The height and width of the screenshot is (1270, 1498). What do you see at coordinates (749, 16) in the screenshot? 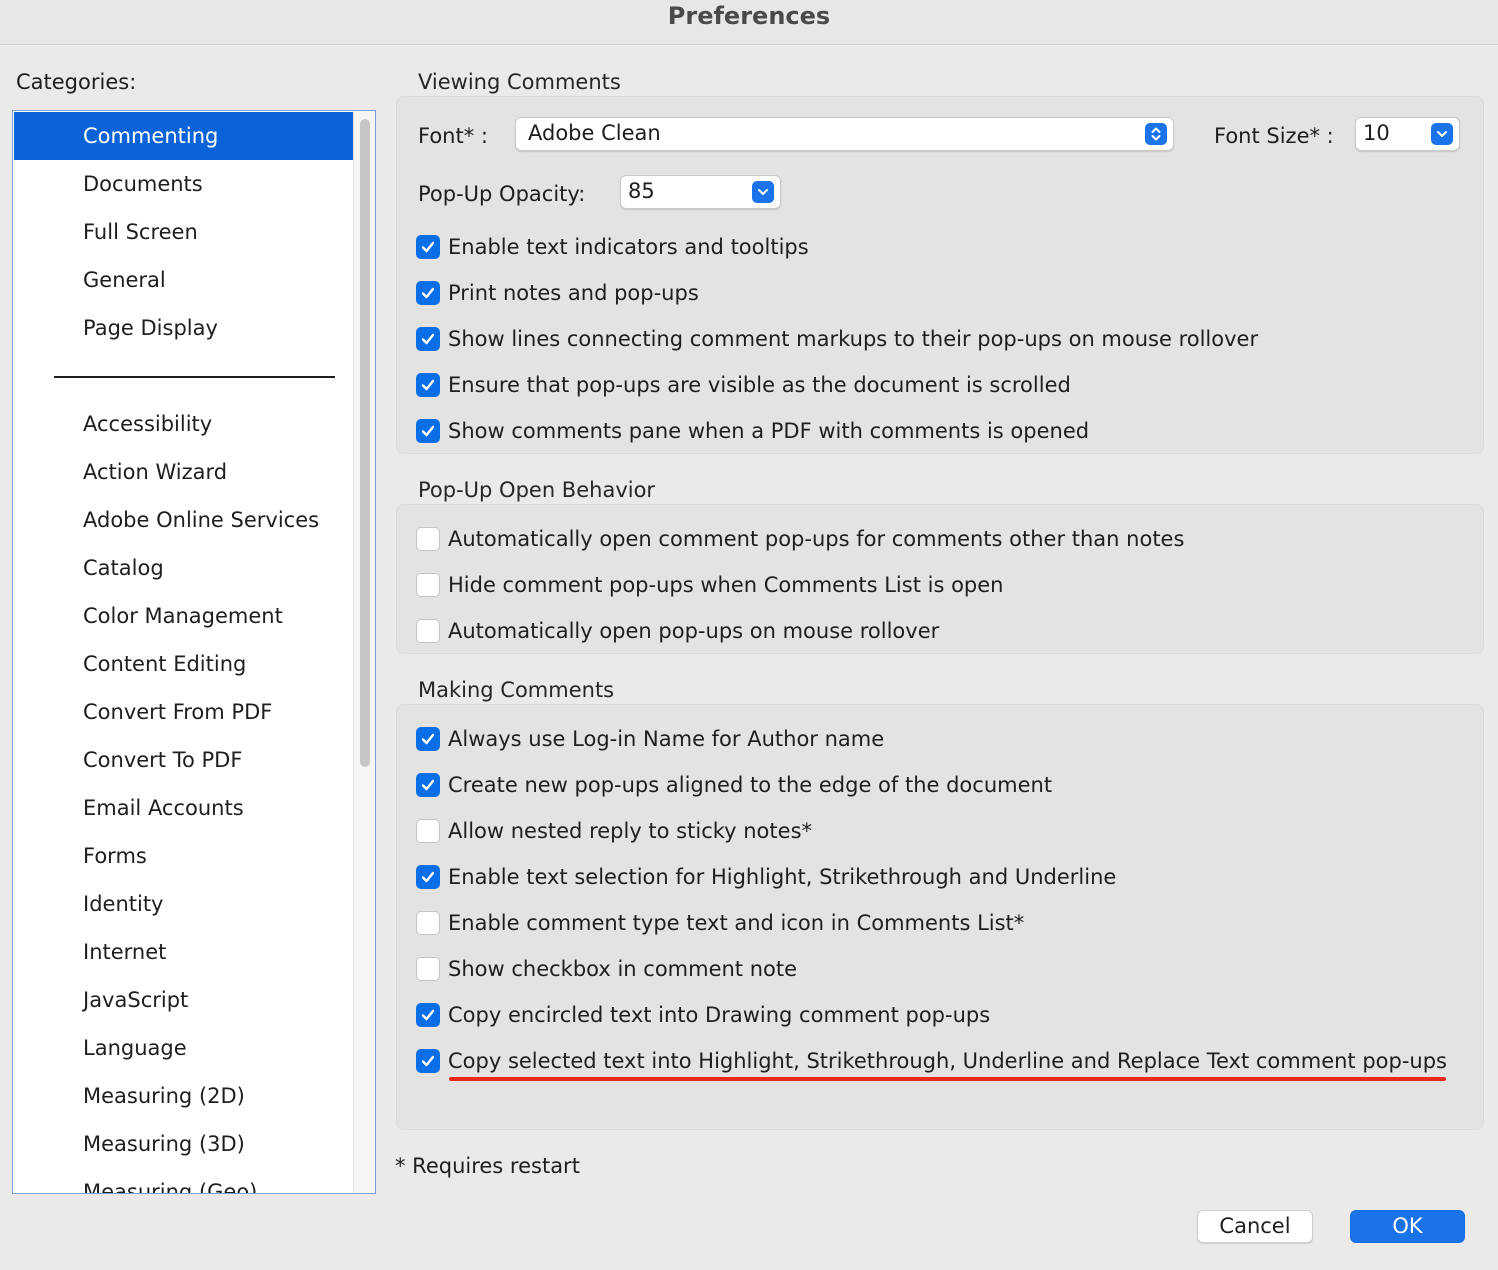
I see `window-title: Preferences` at bounding box center [749, 16].